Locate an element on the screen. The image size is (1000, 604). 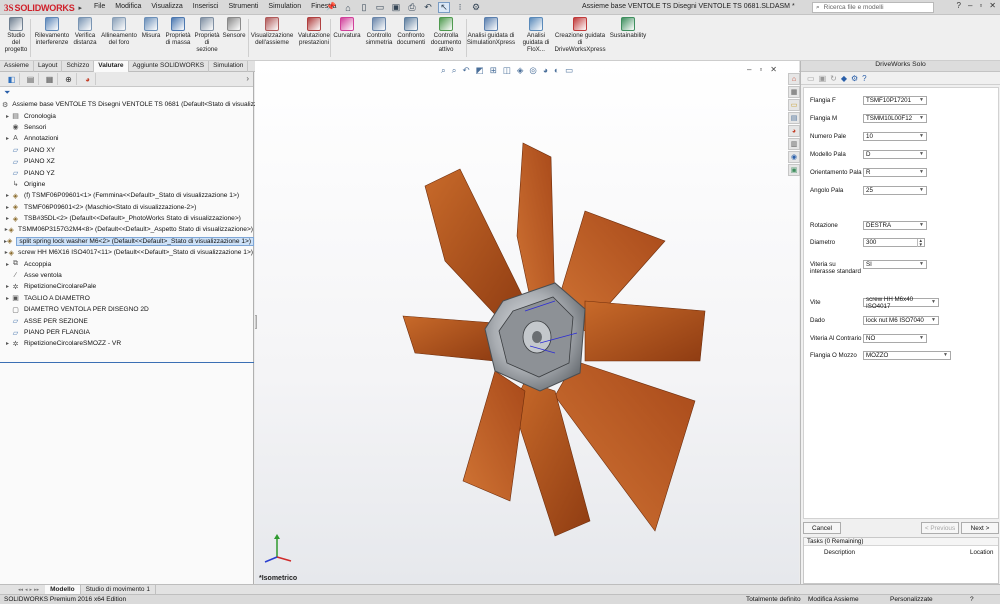
ribbon-button: Controllo simmetria is located at coordinates (379, 31).